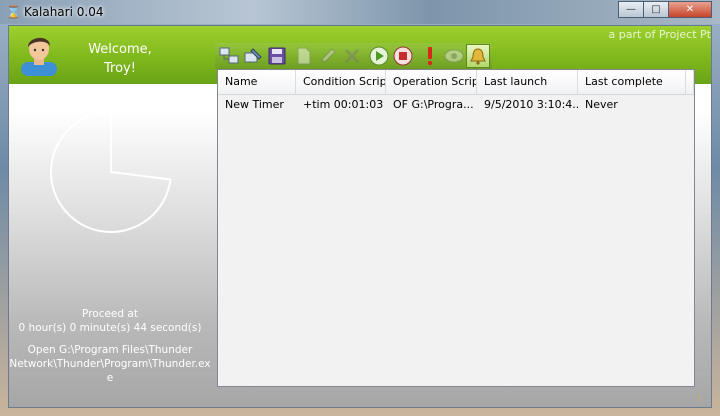 Image resolution: width=720 pixels, height=416 pixels. What do you see at coordinates (254, 104) in the screenshot?
I see `cell-name: New Timer` at bounding box center [254, 104].